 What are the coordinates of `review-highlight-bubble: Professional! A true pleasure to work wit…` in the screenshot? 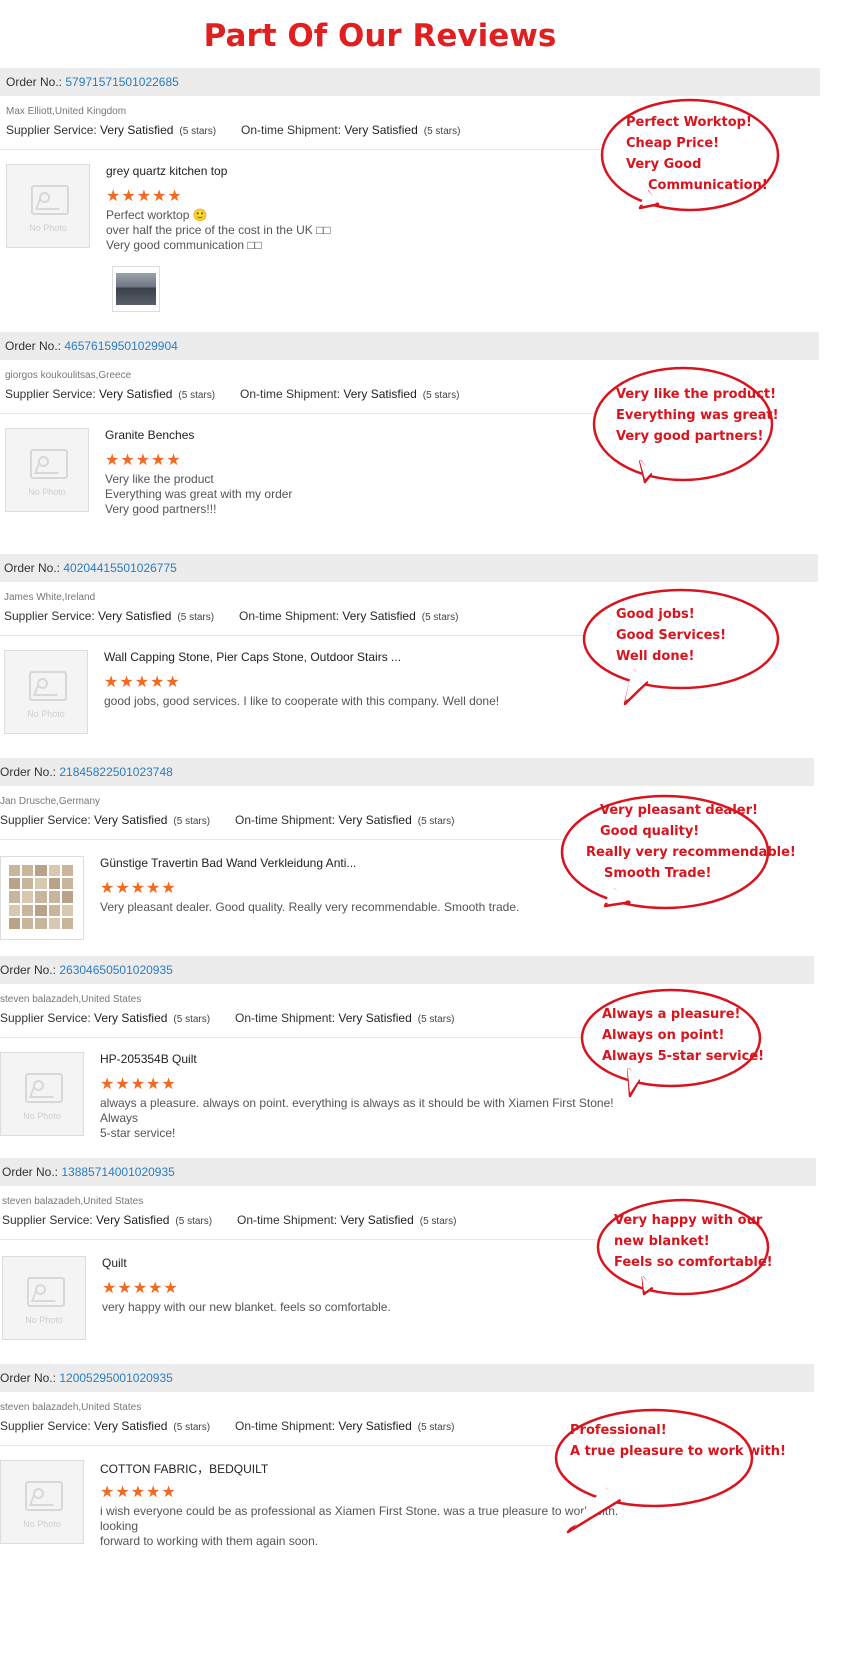 It's located at (670, 1471).